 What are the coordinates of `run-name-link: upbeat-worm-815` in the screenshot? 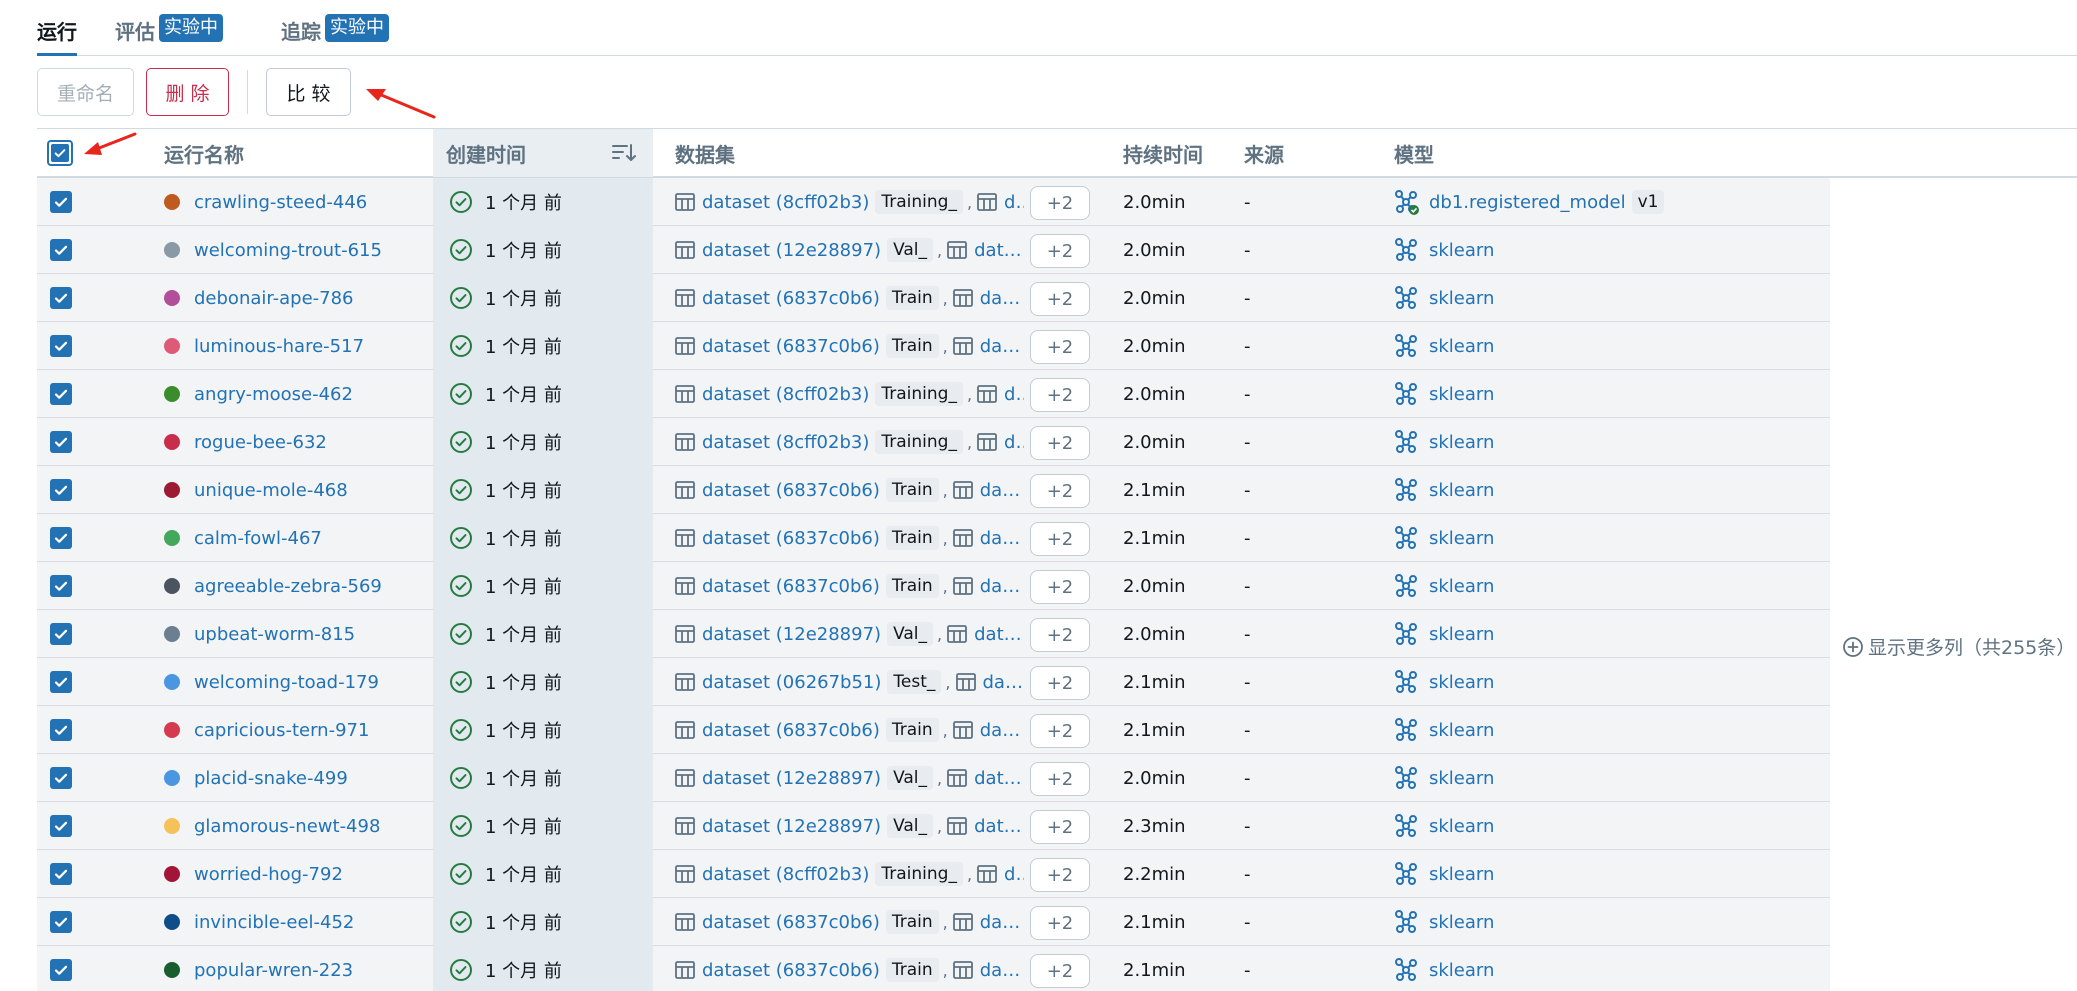 It's located at (274, 634).